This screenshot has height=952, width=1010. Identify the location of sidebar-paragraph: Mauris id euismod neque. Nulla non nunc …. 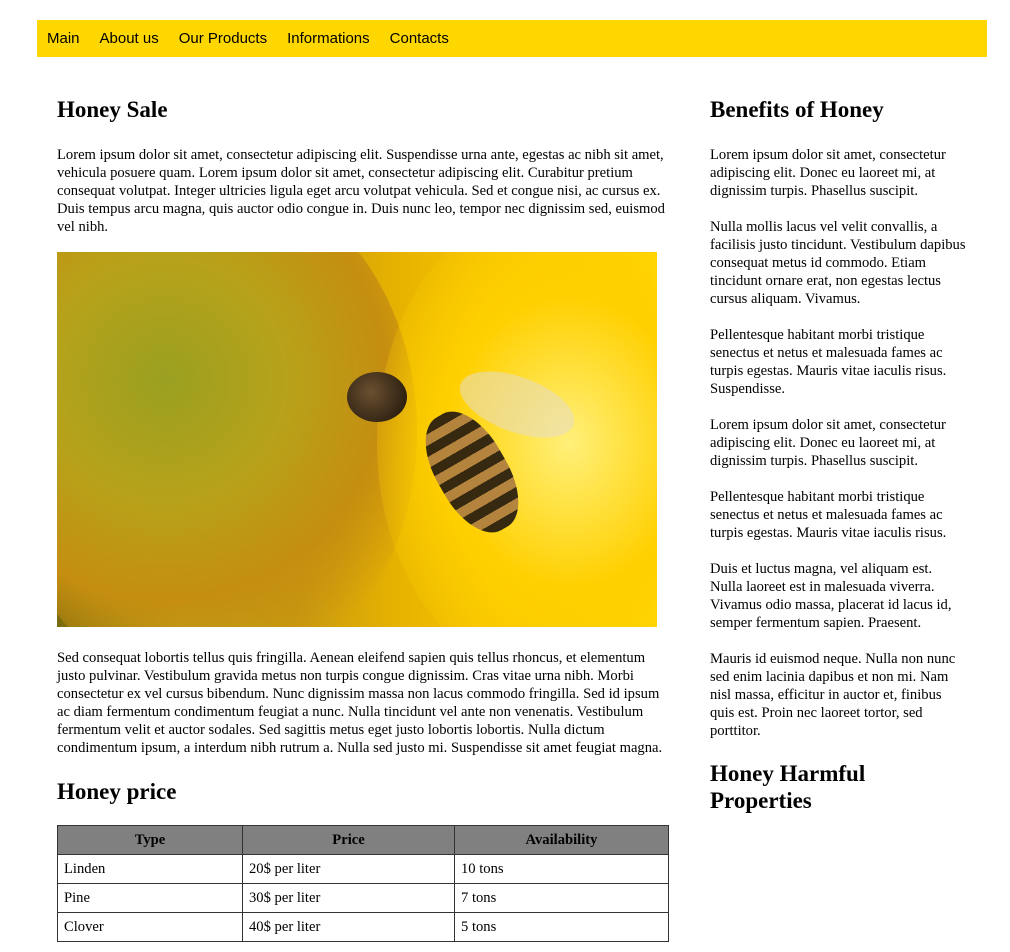
(833, 695).